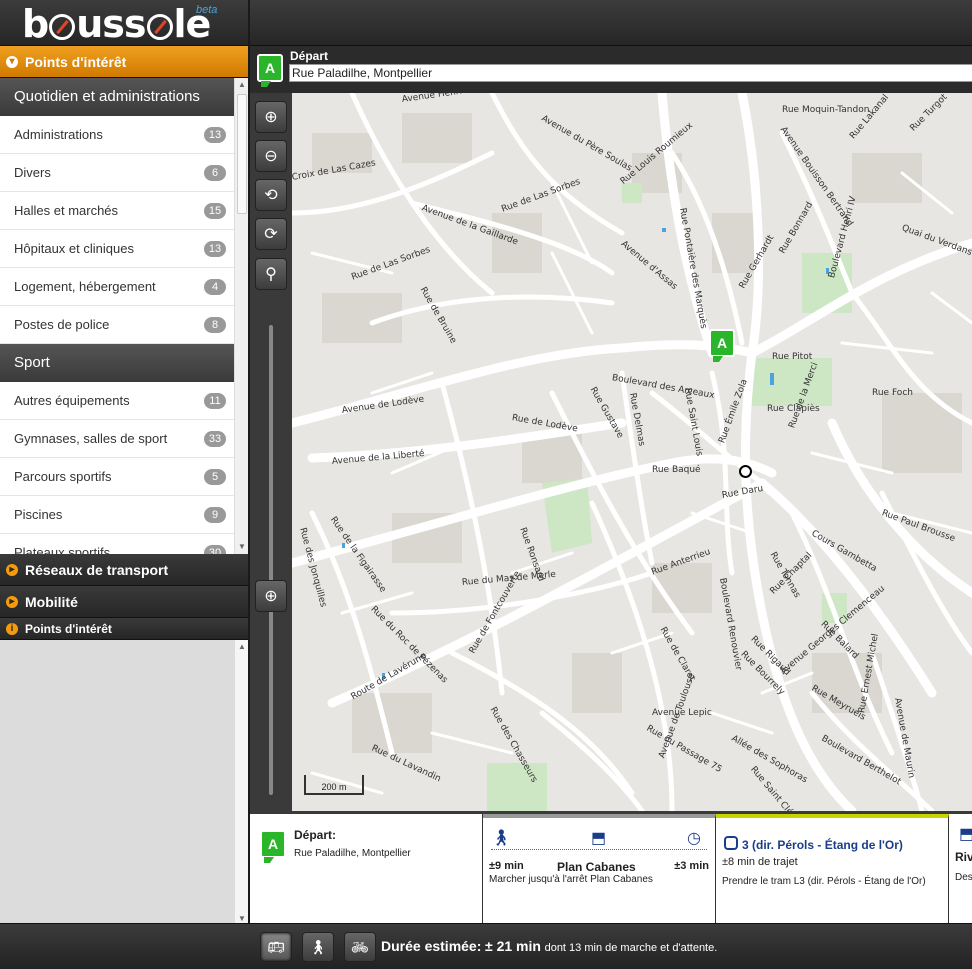 The image size is (972, 969). I want to click on map-pin-label: A, so click(722, 345).